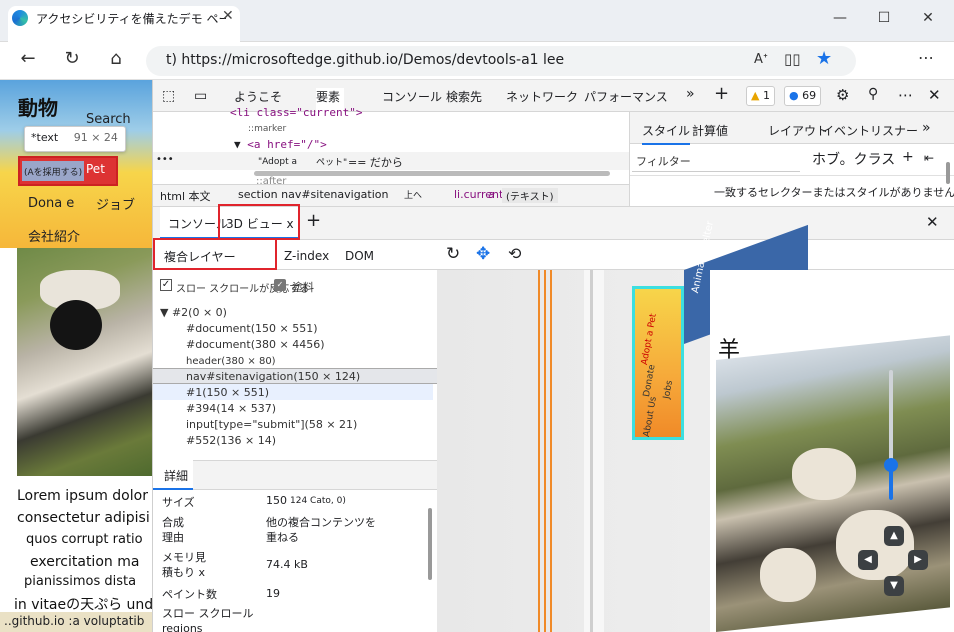 This screenshot has width=954, height=632. What do you see at coordinates (690, 94) in the screenshot?
I see `more-tabs-icon: »` at bounding box center [690, 94].